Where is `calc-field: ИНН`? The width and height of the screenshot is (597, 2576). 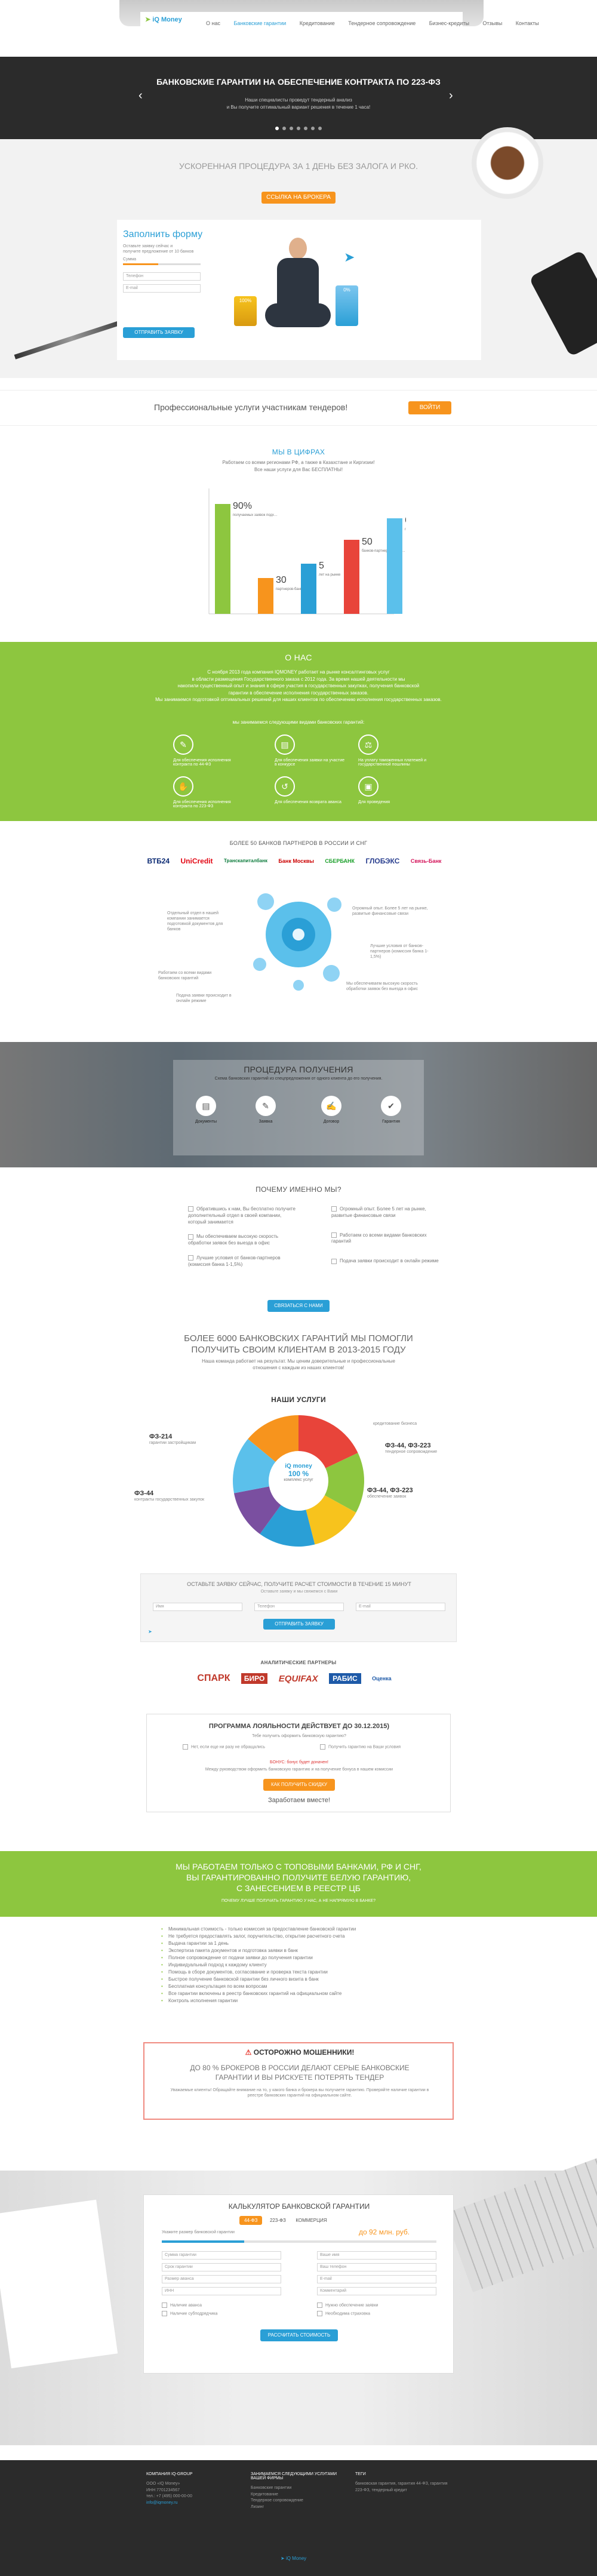
calc-field: ИНН is located at coordinates (221, 2291).